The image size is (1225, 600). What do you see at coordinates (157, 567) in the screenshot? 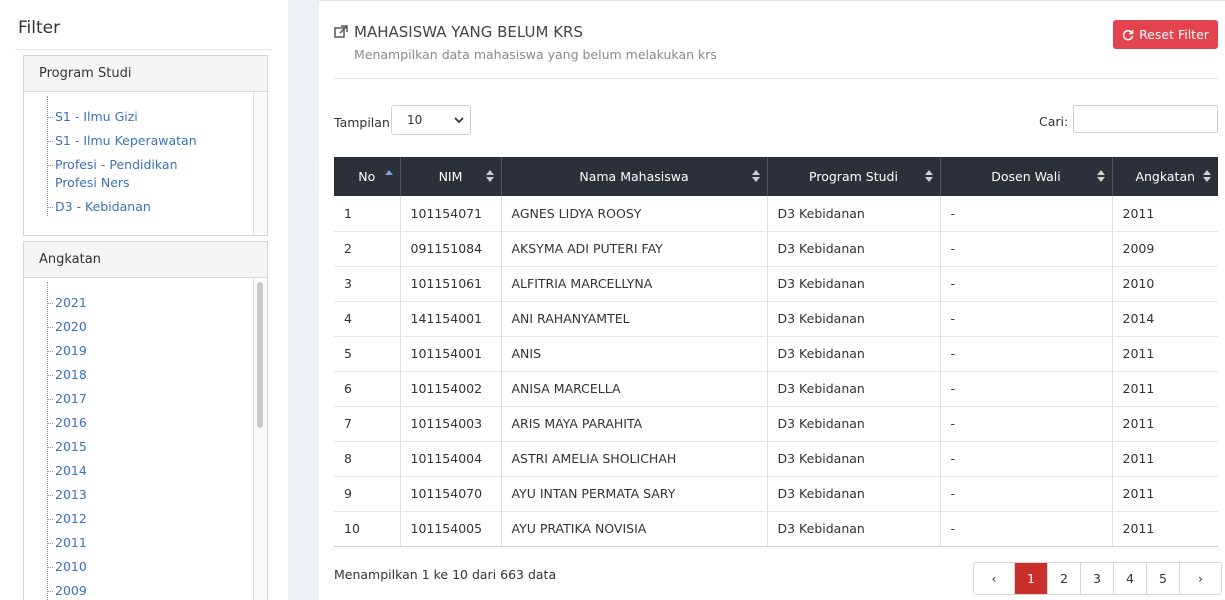
I see `angkatan-item: 2010` at bounding box center [157, 567].